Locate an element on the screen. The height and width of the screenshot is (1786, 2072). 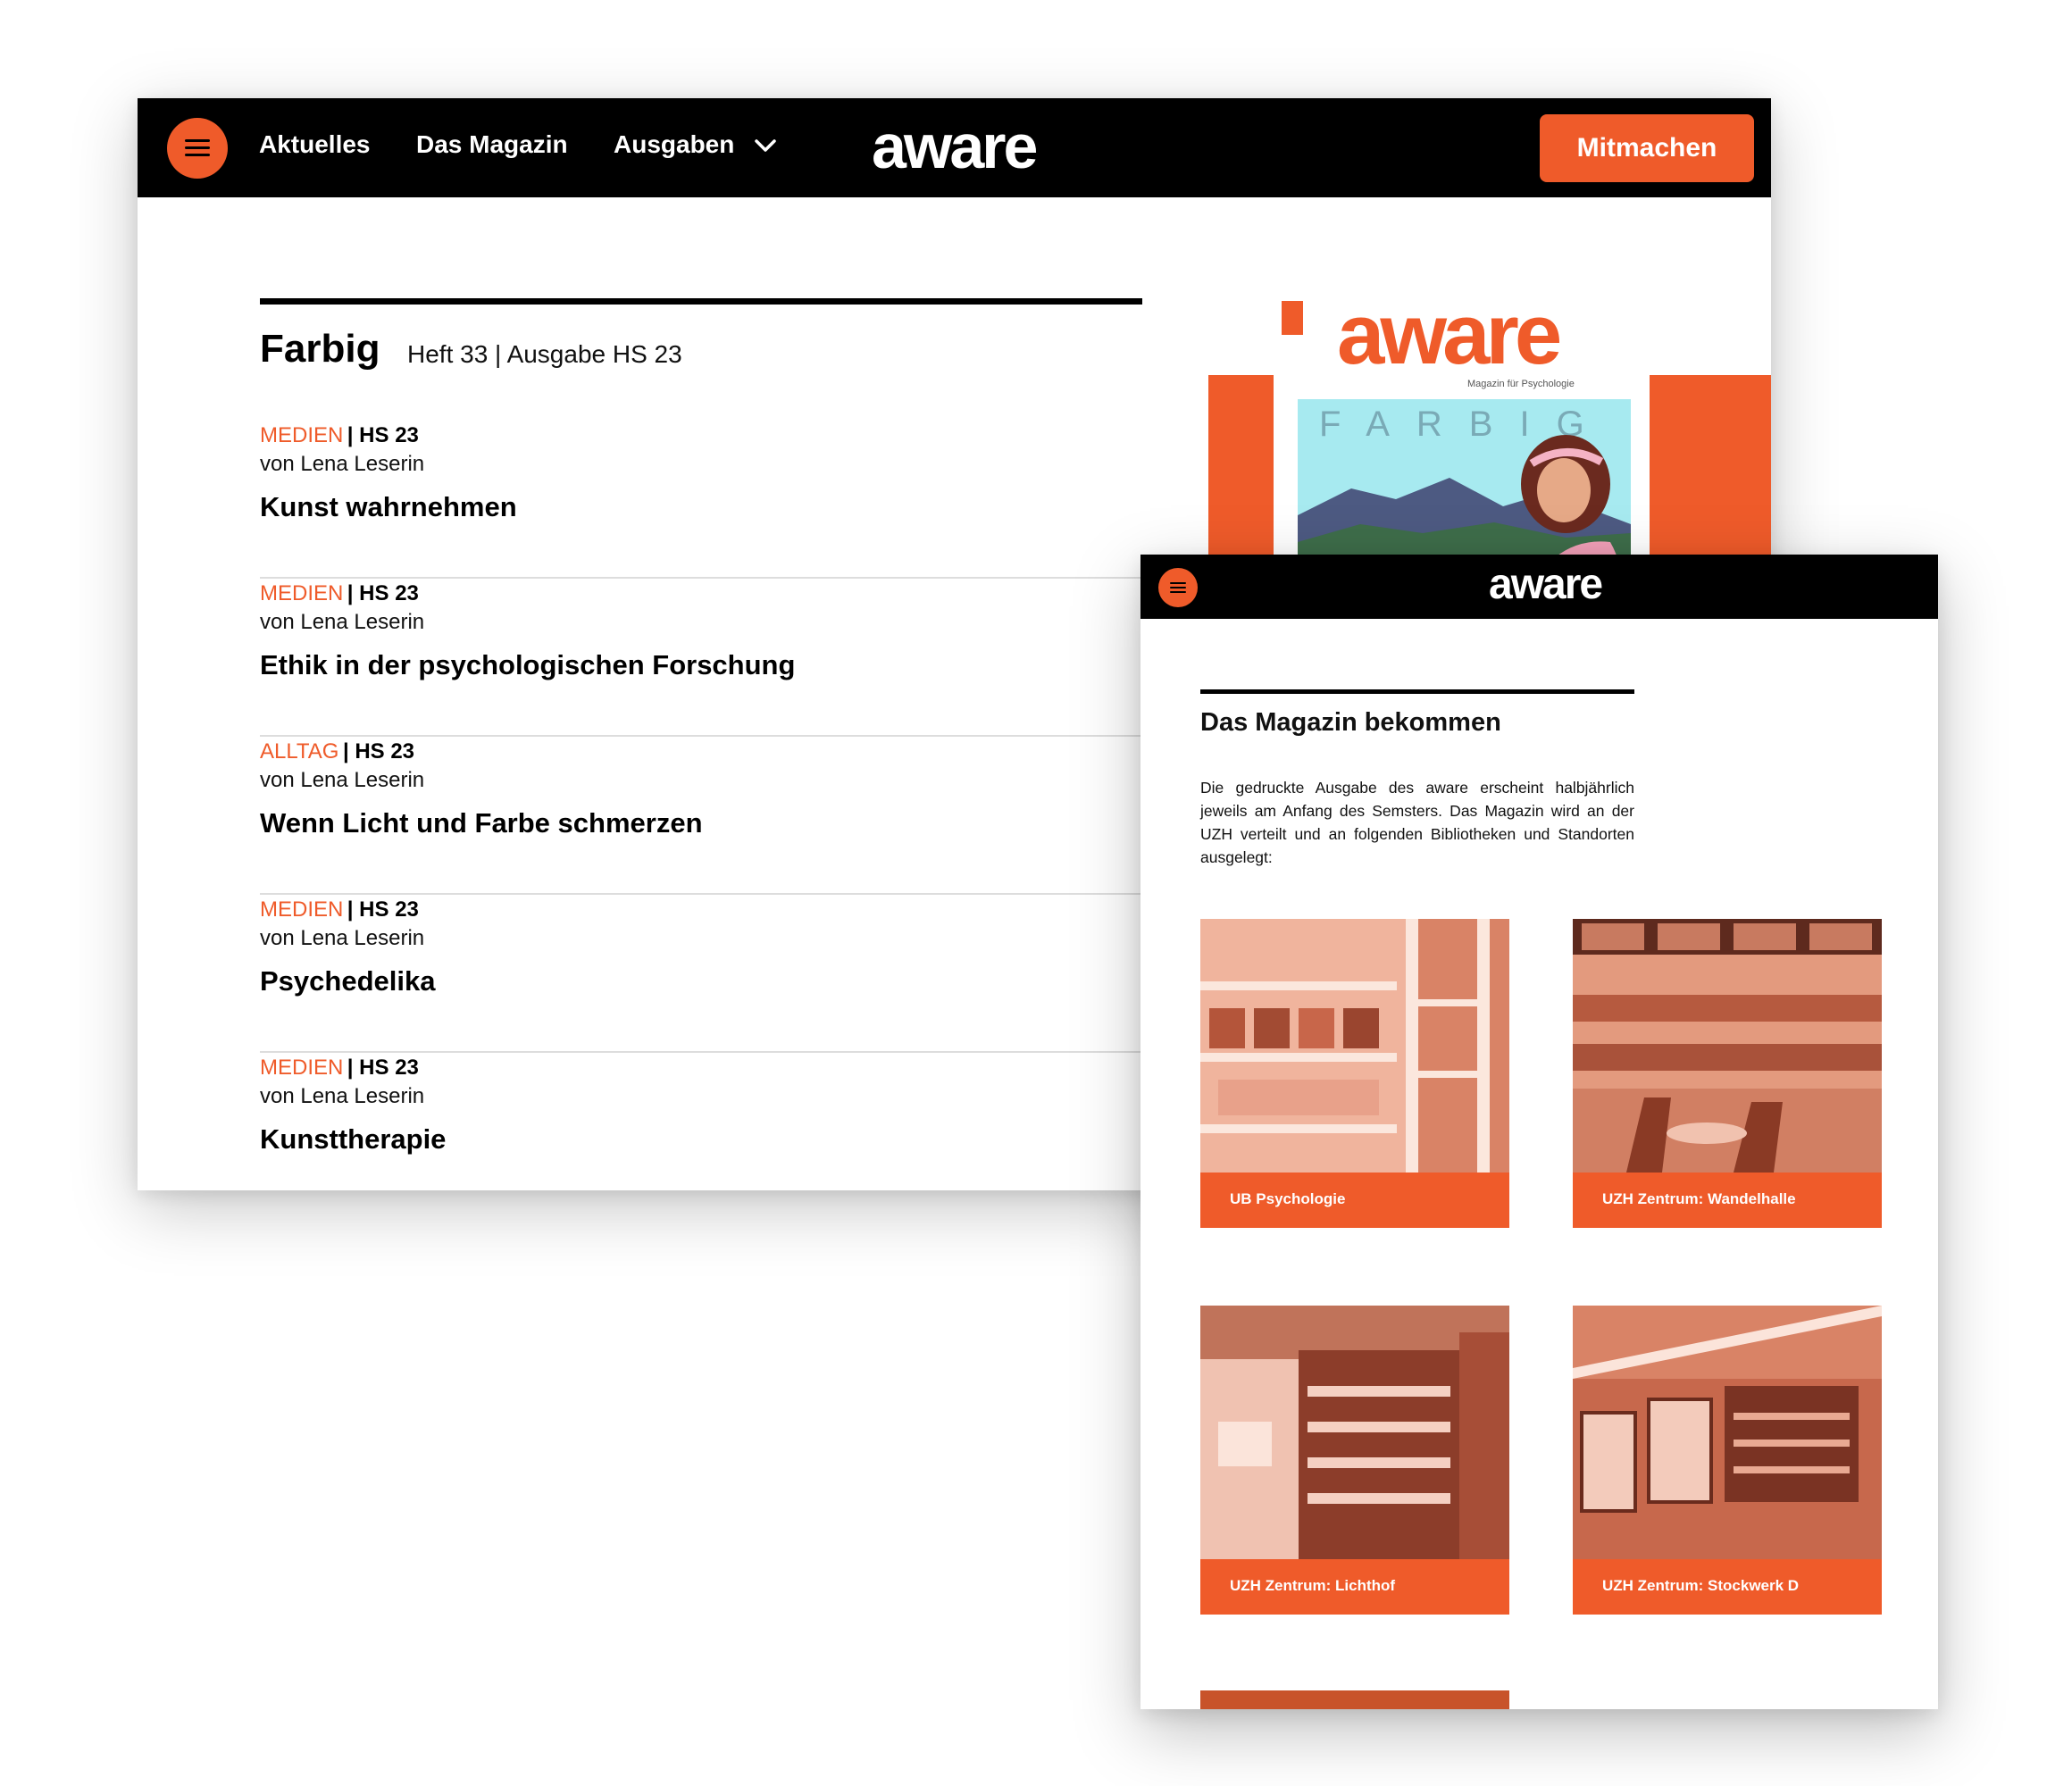
article-category: ALLTAG is located at coordinates (299, 751).